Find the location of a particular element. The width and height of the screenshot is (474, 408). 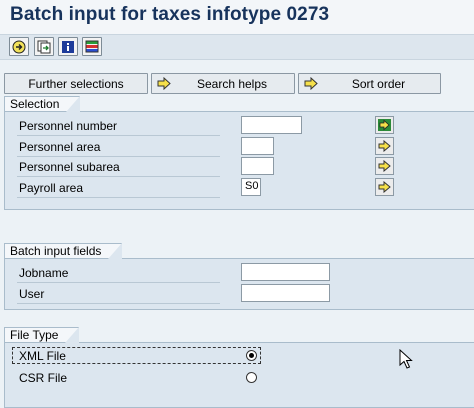

get-variant-button is located at coordinates (44, 46).